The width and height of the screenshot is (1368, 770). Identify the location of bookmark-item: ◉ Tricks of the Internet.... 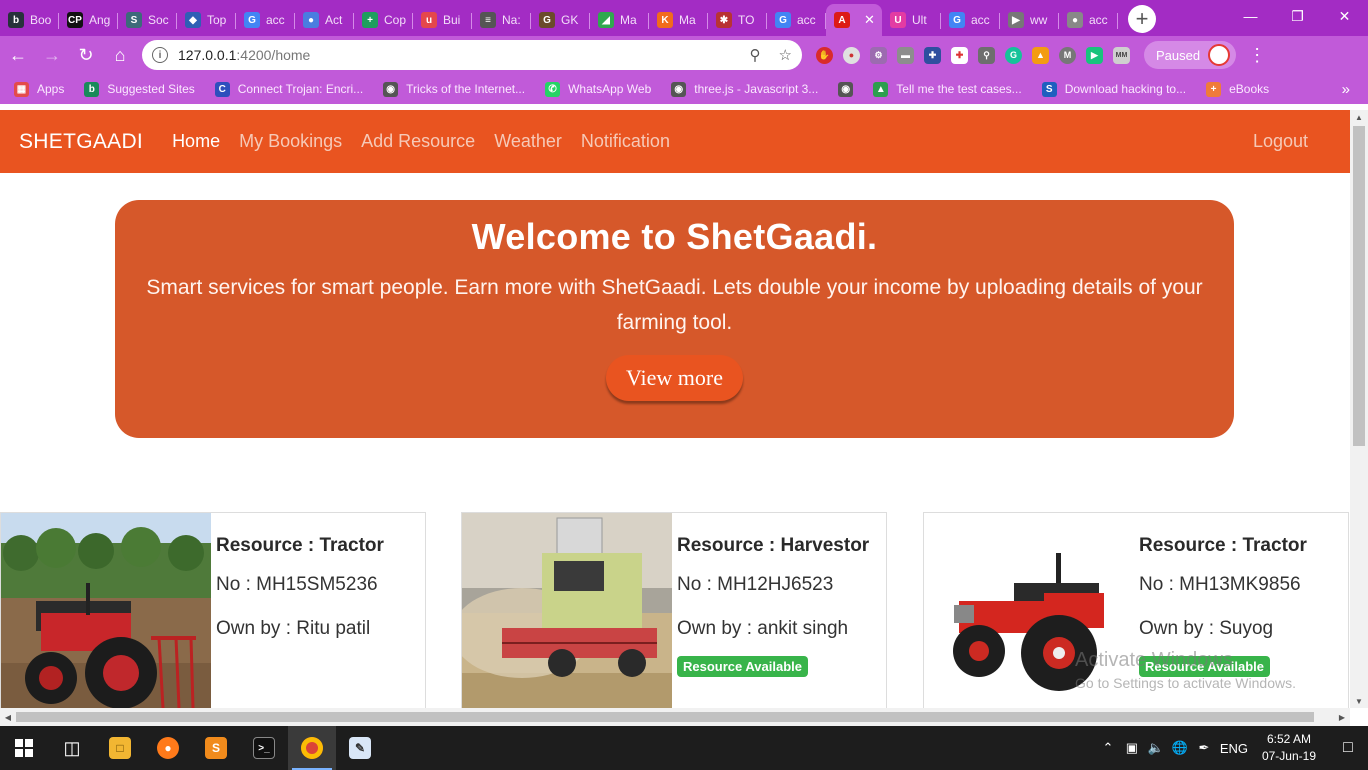
(454, 89).